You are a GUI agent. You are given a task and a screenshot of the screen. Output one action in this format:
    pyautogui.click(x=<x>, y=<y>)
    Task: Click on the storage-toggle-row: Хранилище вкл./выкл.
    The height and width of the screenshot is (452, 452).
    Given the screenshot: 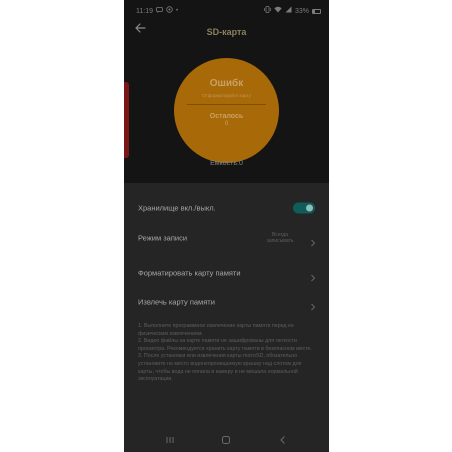 What is the action you would take?
    pyautogui.click(x=226, y=208)
    